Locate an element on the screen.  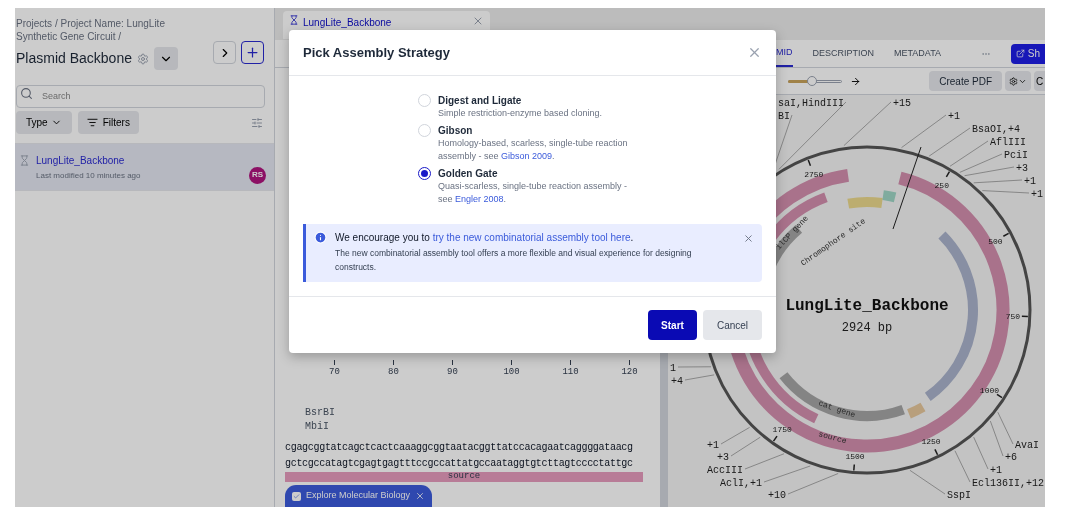
ruler-number: 70 is located at coordinates (334, 372).